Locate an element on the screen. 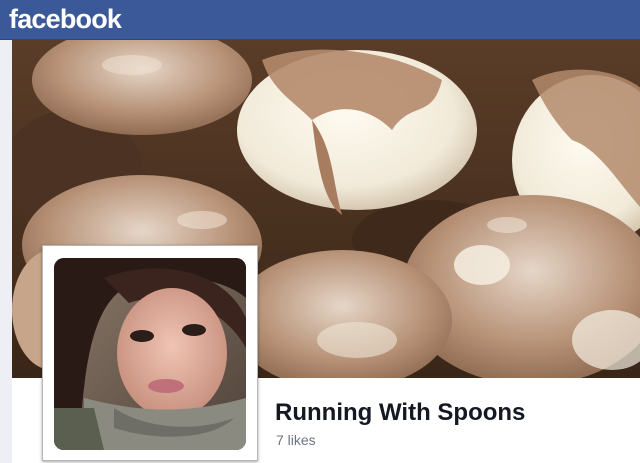 Image resolution: width=640 pixels, height=463 pixels. profile-photo-image is located at coordinates (150, 354).